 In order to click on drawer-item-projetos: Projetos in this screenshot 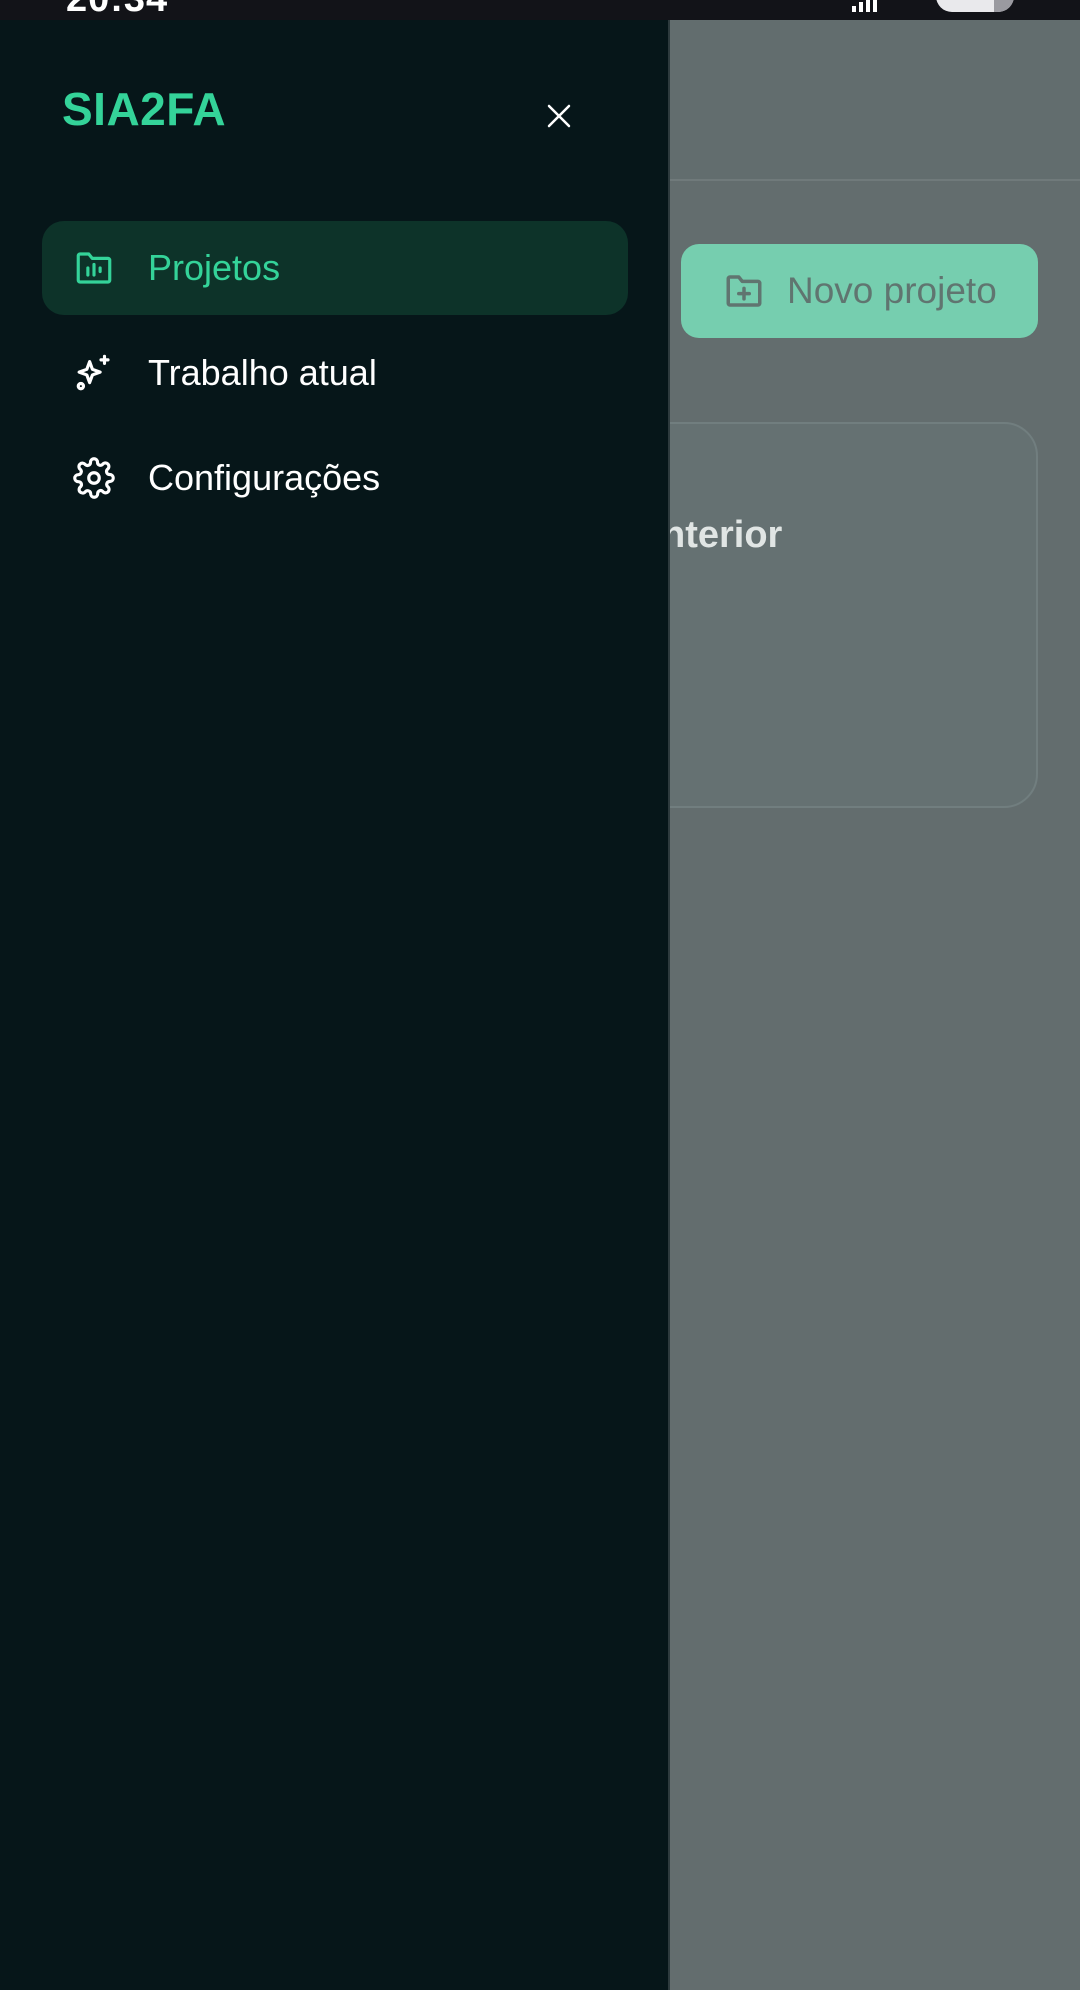, I will do `click(335, 268)`.